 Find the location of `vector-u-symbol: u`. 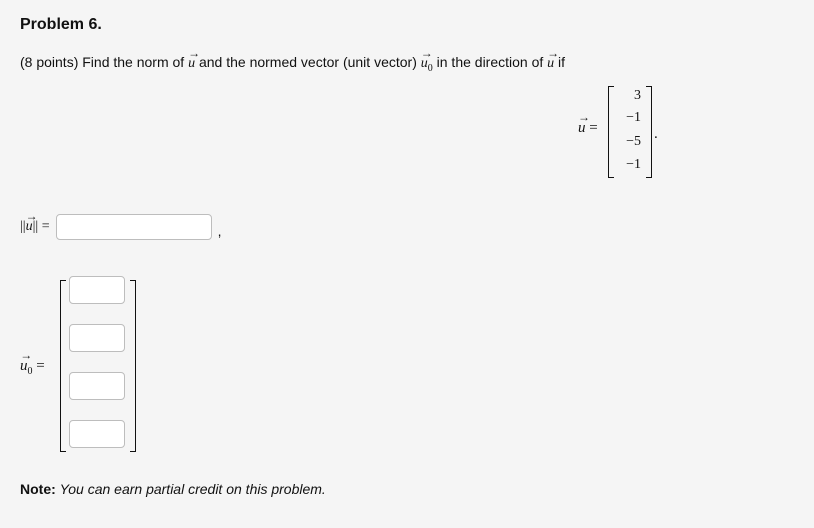

vector-u-symbol: u is located at coordinates (191, 59).